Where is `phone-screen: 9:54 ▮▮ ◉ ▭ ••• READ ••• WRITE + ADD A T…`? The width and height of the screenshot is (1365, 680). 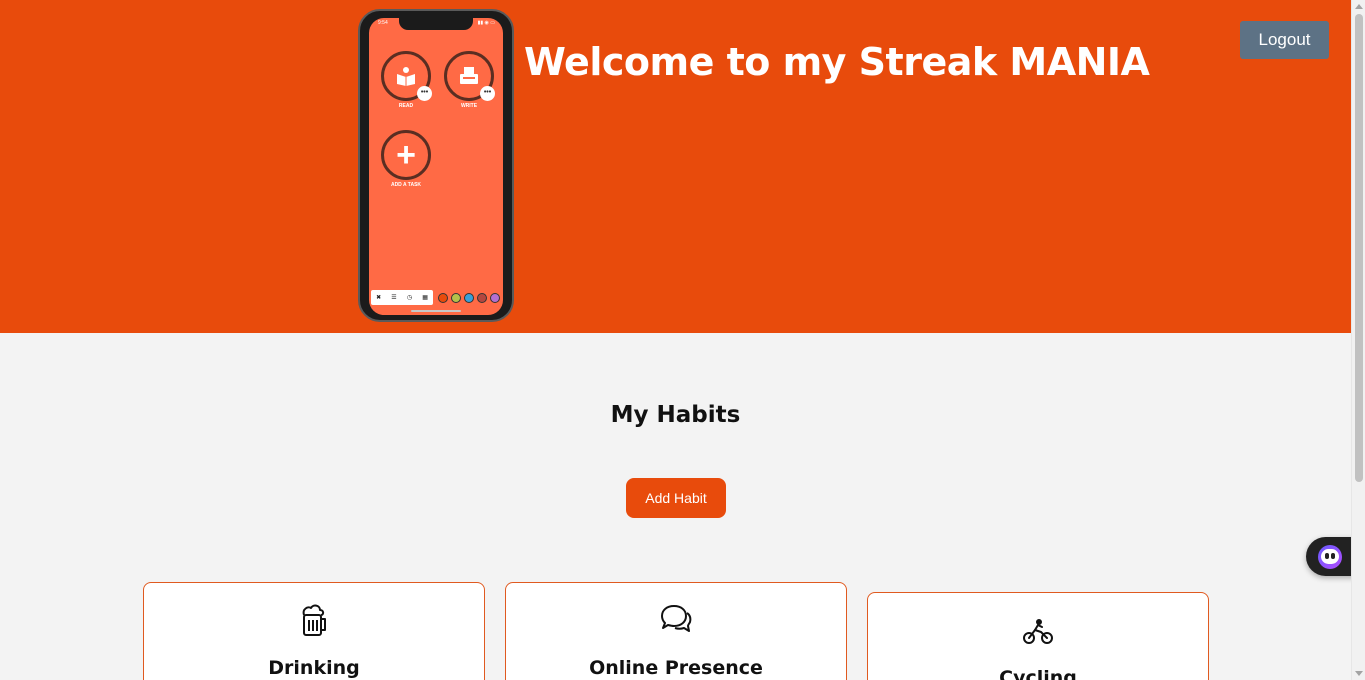 phone-screen: 9:54 ▮▮ ◉ ▭ ••• READ ••• WRITE + ADD A T… is located at coordinates (436, 166).